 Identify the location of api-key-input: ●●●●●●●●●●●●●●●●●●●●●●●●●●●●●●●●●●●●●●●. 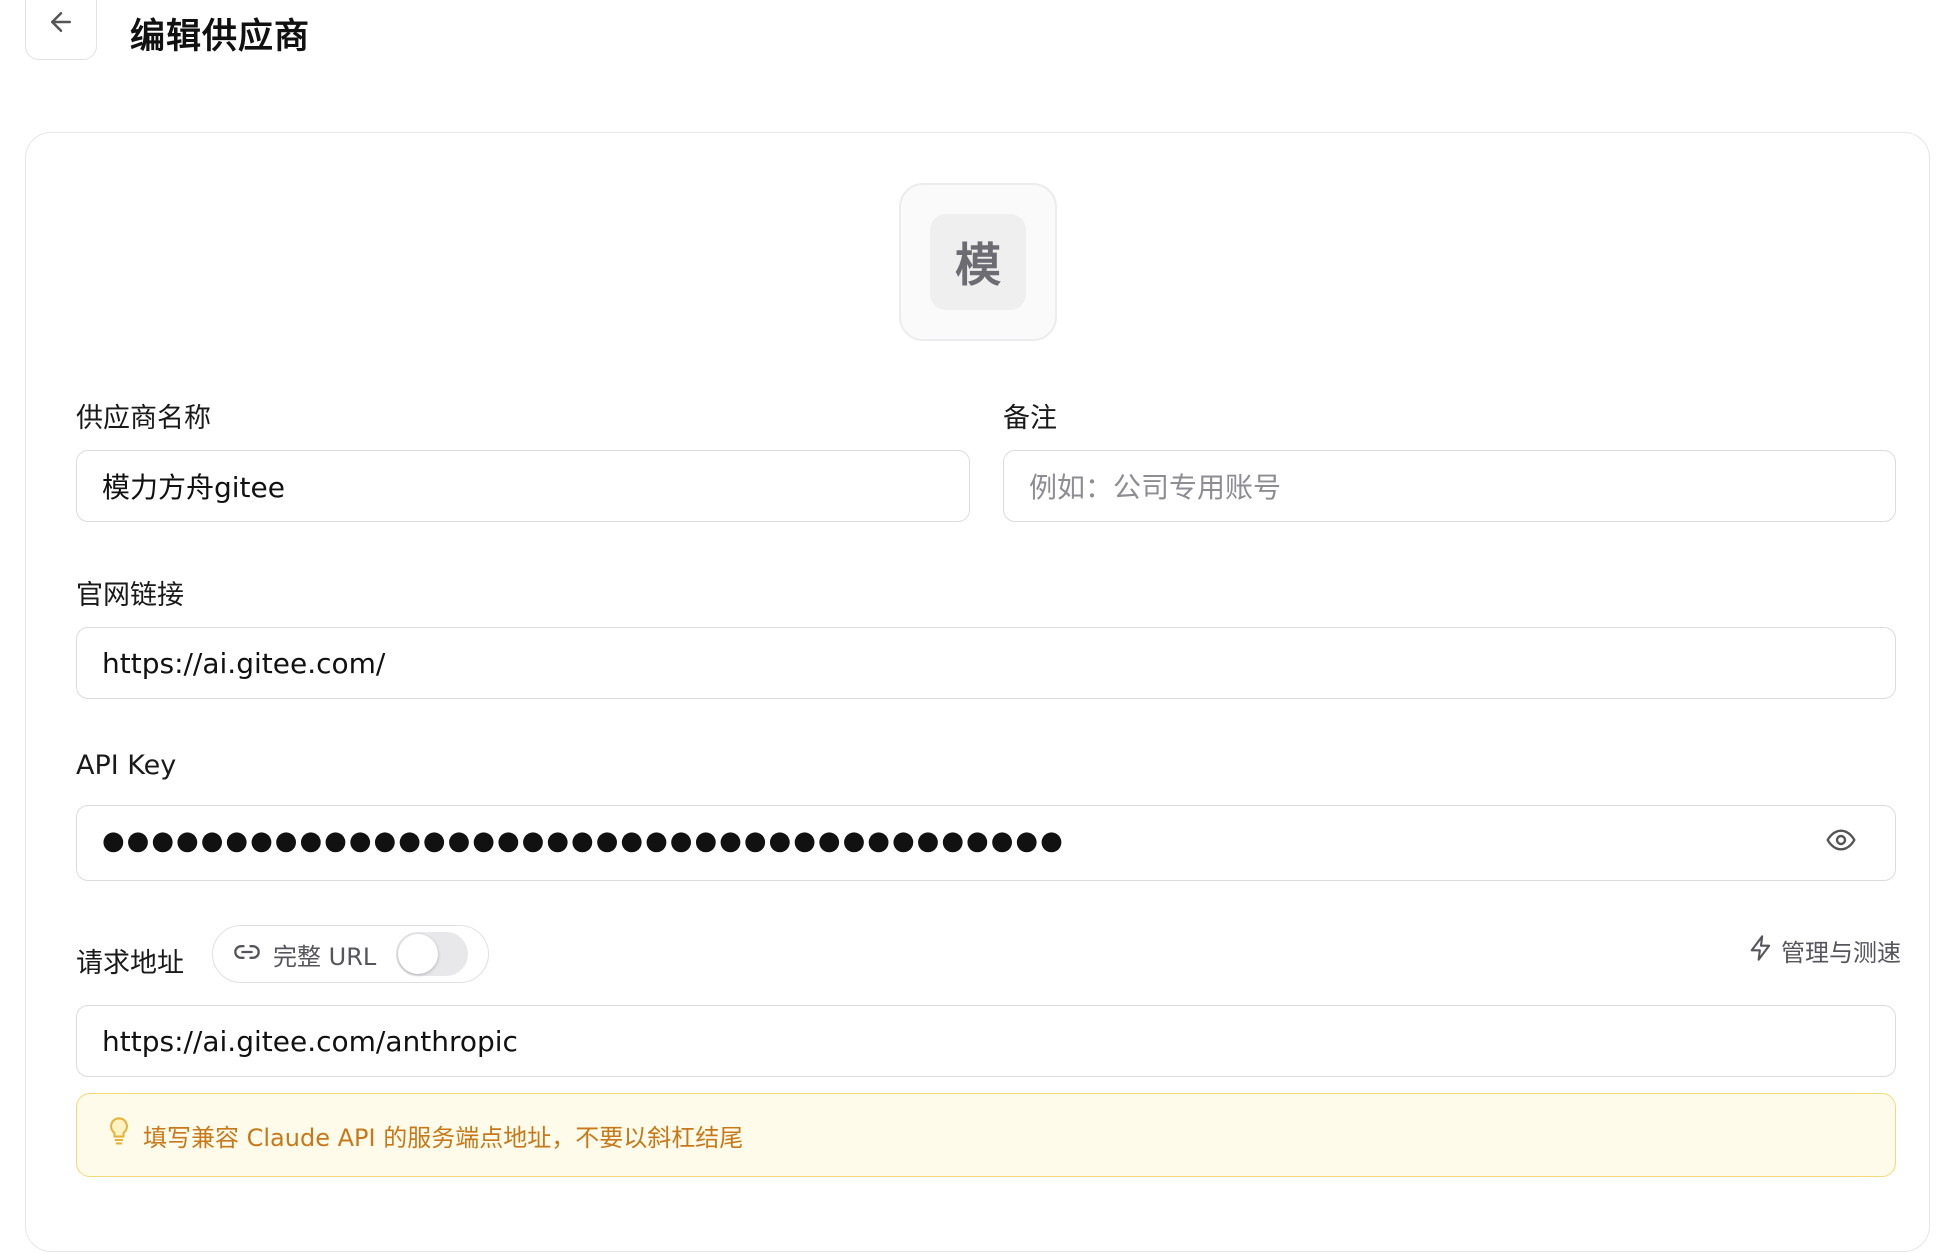
(986, 843).